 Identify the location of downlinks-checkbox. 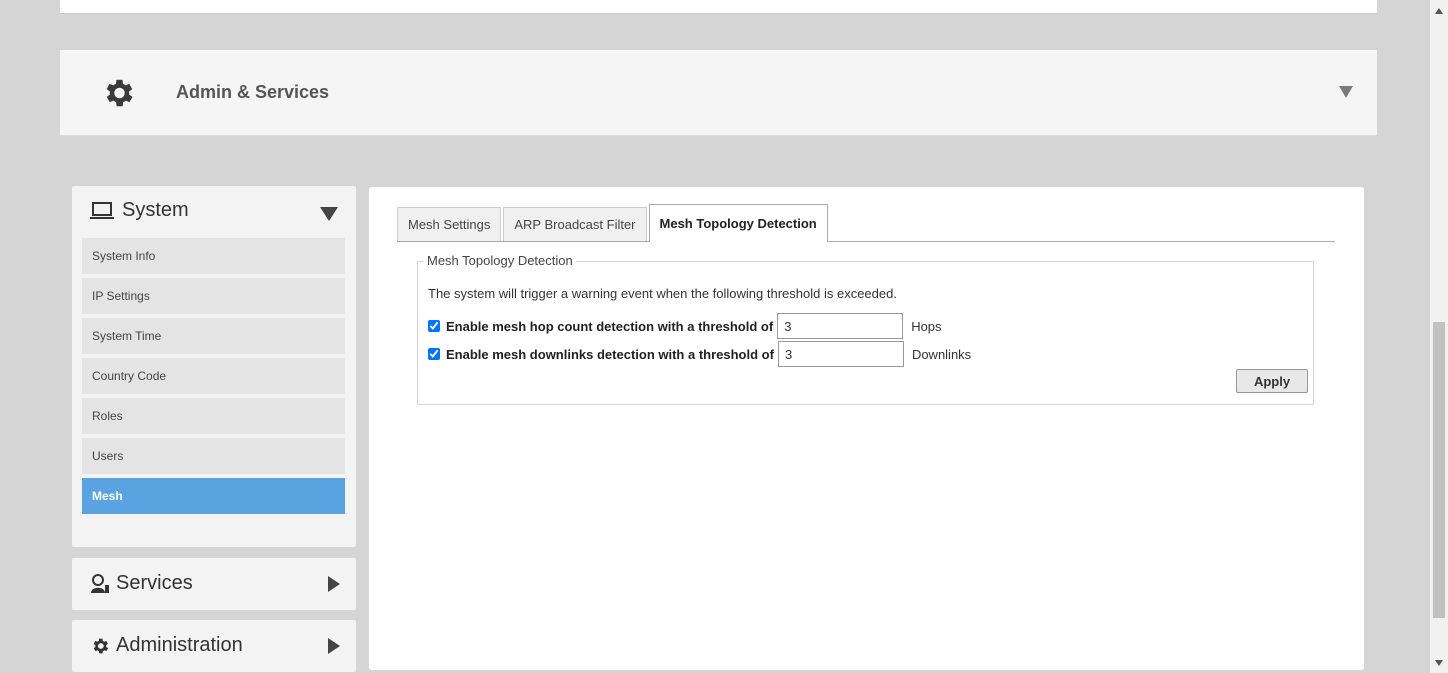
(434, 354).